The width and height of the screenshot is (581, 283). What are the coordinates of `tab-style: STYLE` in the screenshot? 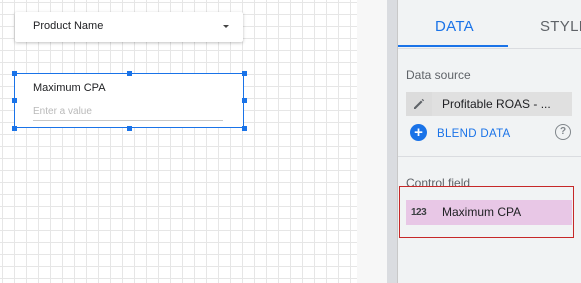 It's located at (560, 26).